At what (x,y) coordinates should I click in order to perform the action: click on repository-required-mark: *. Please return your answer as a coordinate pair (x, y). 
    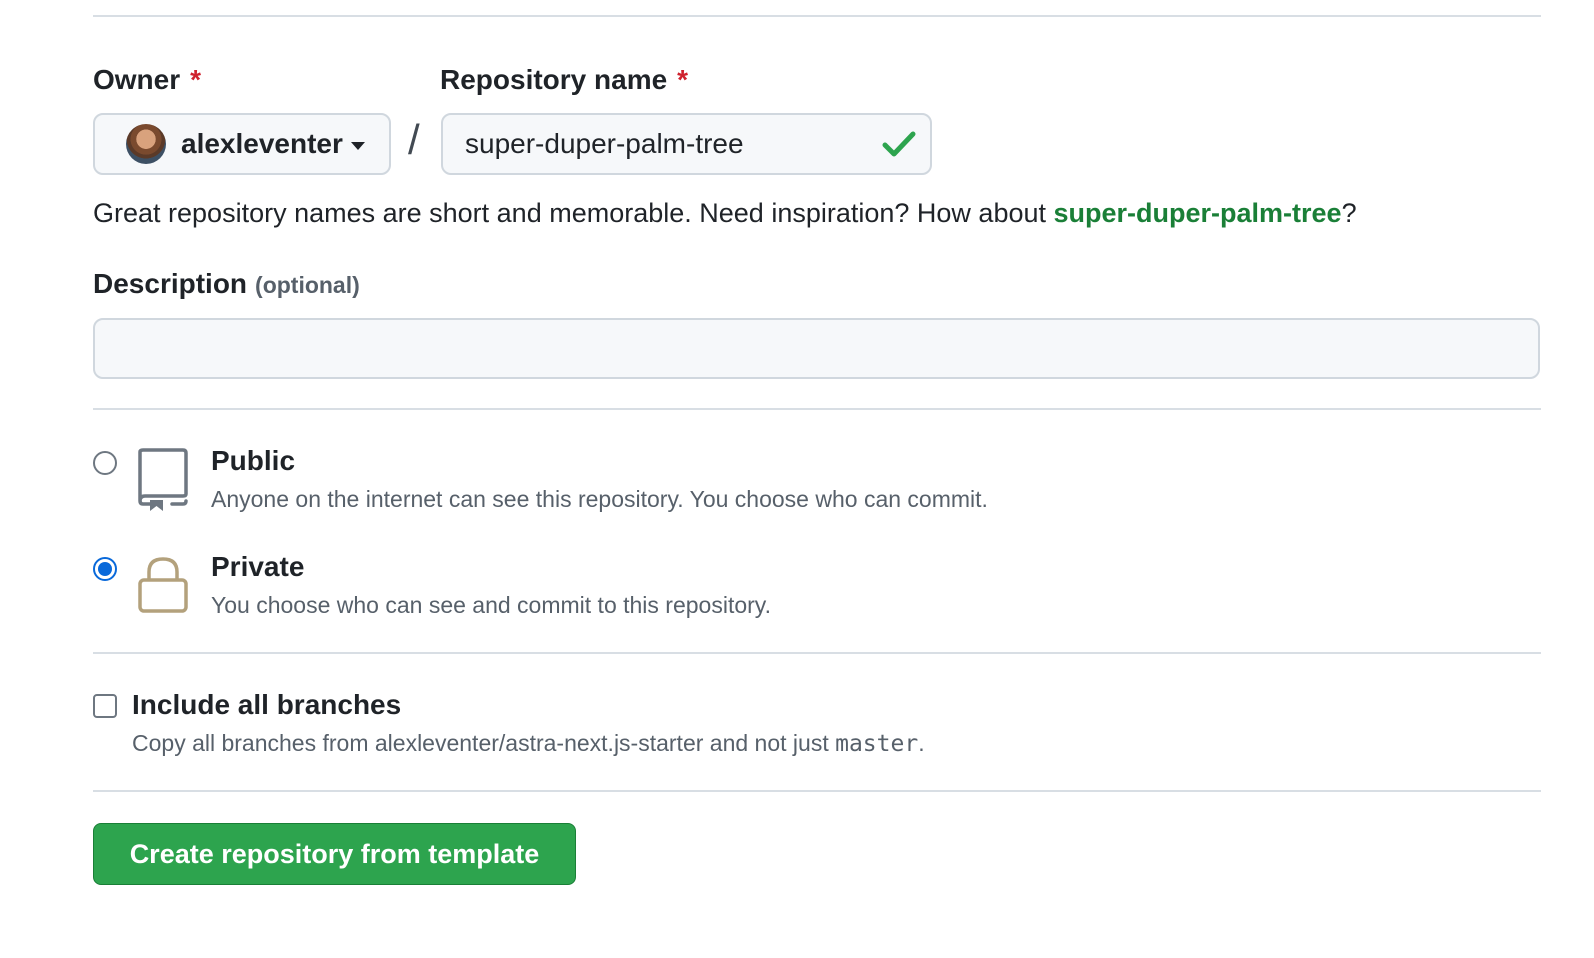
    Looking at the image, I should click on (683, 79).